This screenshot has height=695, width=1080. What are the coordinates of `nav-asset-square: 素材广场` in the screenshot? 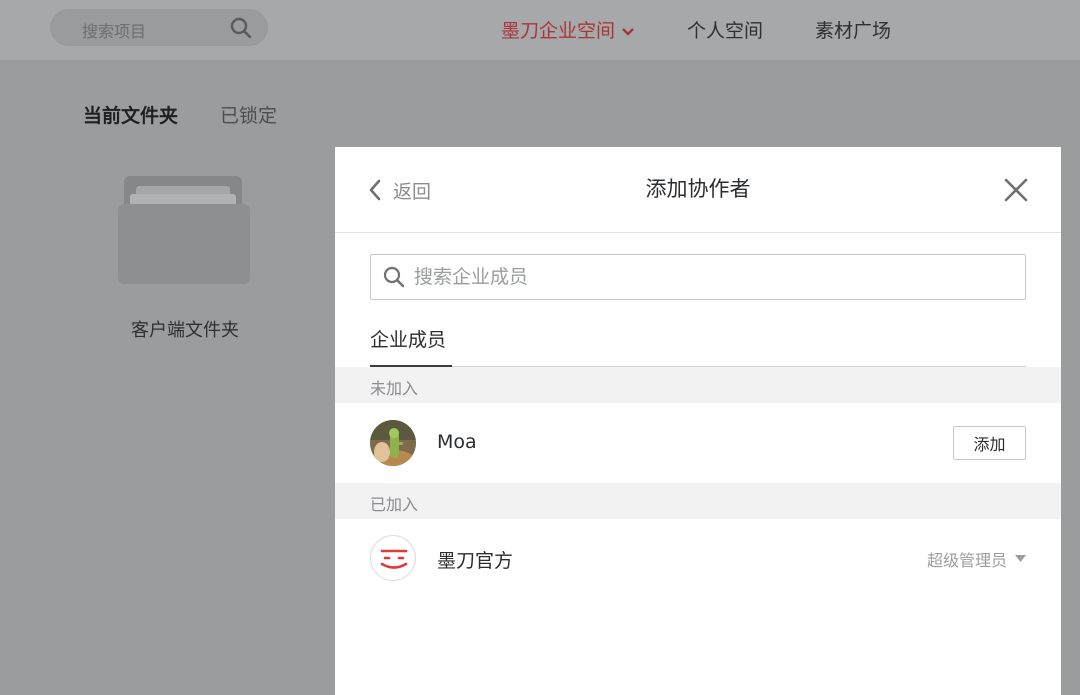 It's located at (853, 29).